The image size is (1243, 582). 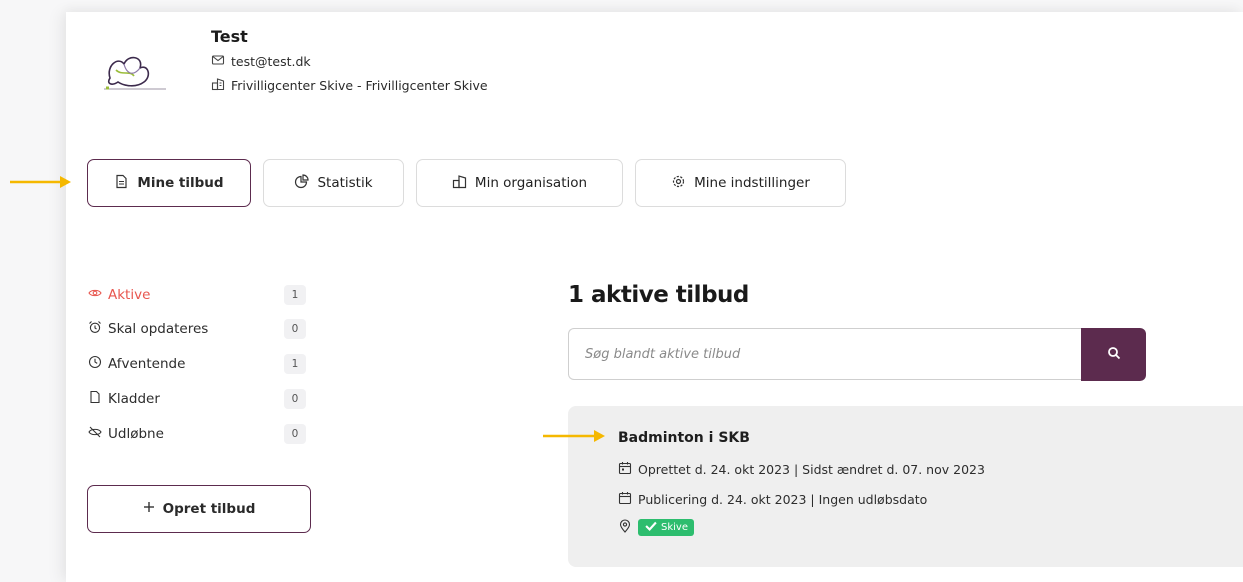 I want to click on search-button, so click(x=1113, y=354).